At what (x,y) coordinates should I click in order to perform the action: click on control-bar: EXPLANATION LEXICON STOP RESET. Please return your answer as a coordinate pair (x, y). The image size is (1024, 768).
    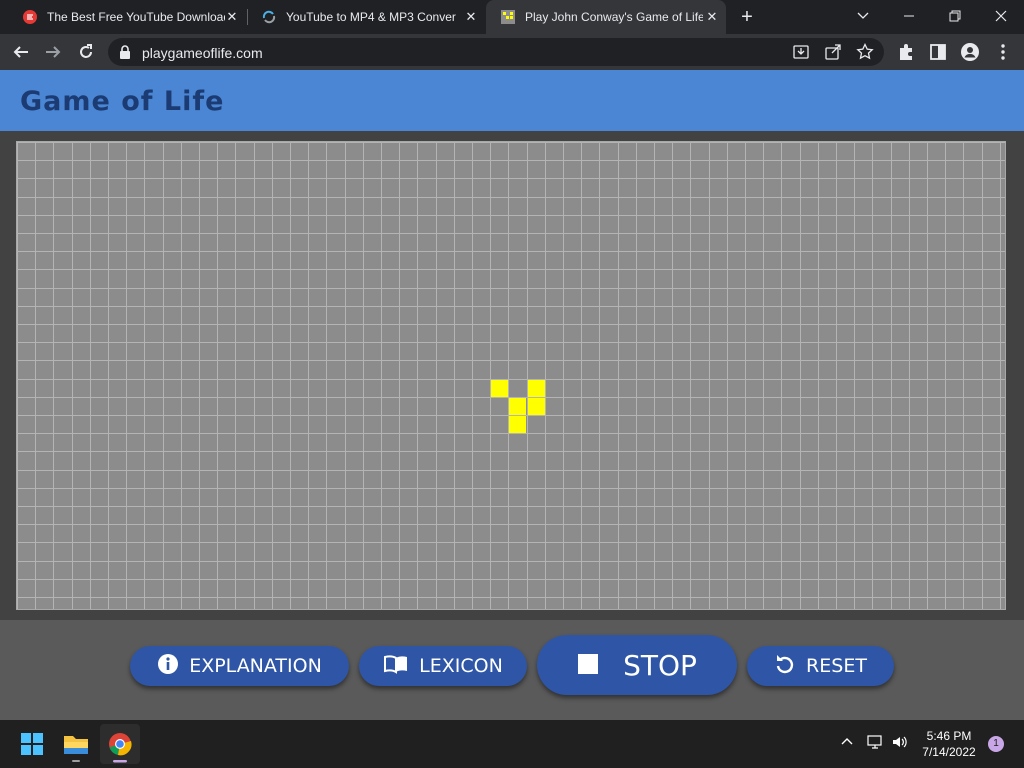
    Looking at the image, I should click on (512, 670).